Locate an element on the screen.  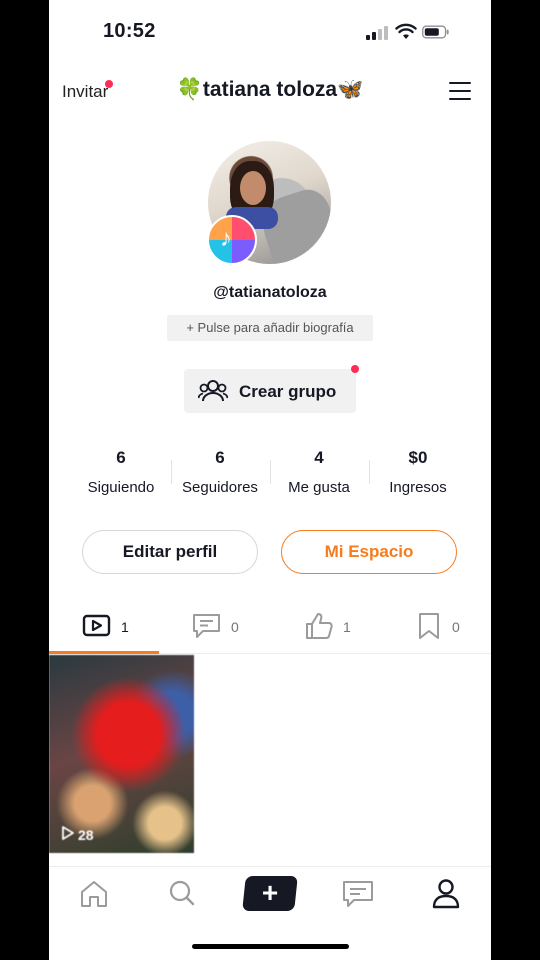
cellular-signal-icon is located at coordinates (377, 33).